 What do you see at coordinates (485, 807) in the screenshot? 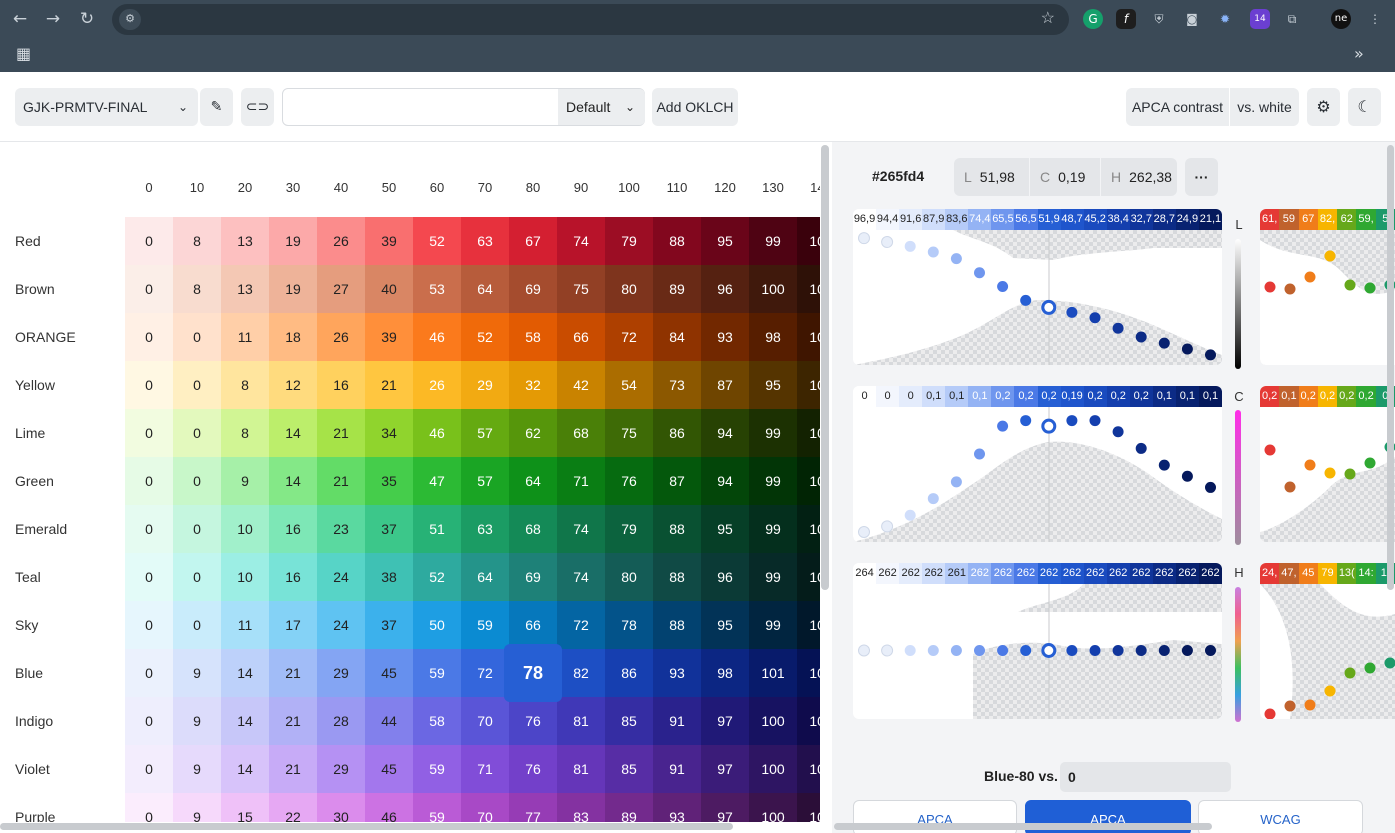
I see `swatch-cell: 70` at bounding box center [485, 807].